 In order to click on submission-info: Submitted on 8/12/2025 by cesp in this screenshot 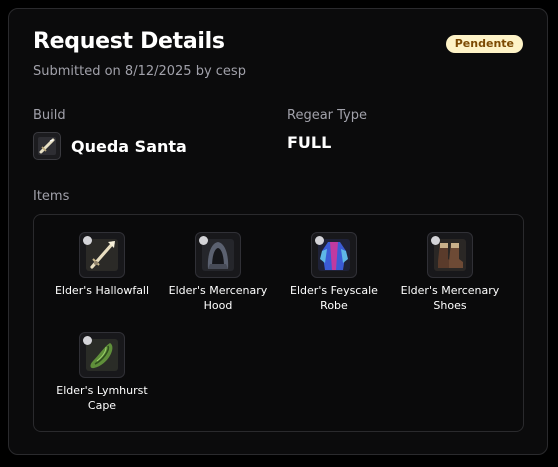, I will do `click(139, 71)`.